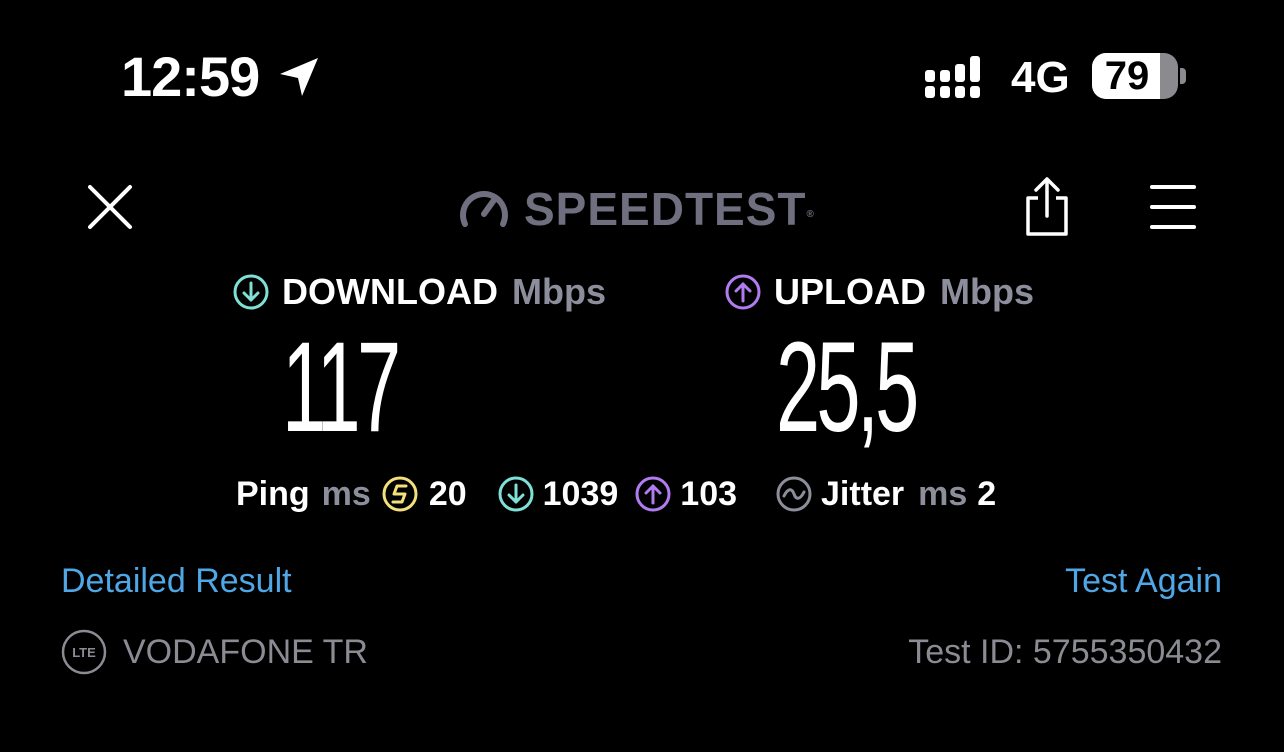 The height and width of the screenshot is (752, 1284). Describe the element at coordinates (245, 652) in the screenshot. I see `provider-name: VODAFONE TR` at that location.